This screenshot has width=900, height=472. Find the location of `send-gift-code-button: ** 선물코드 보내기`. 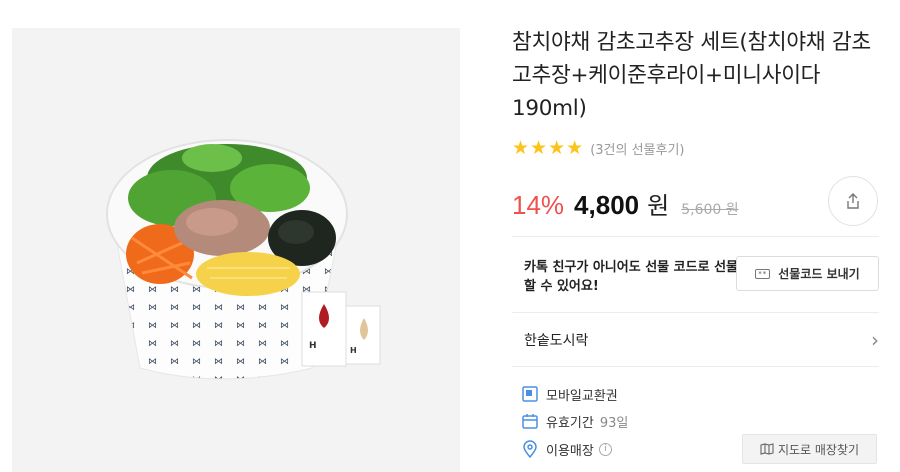

send-gift-code-button: ** 선물코드 보내기 is located at coordinates (807, 273).